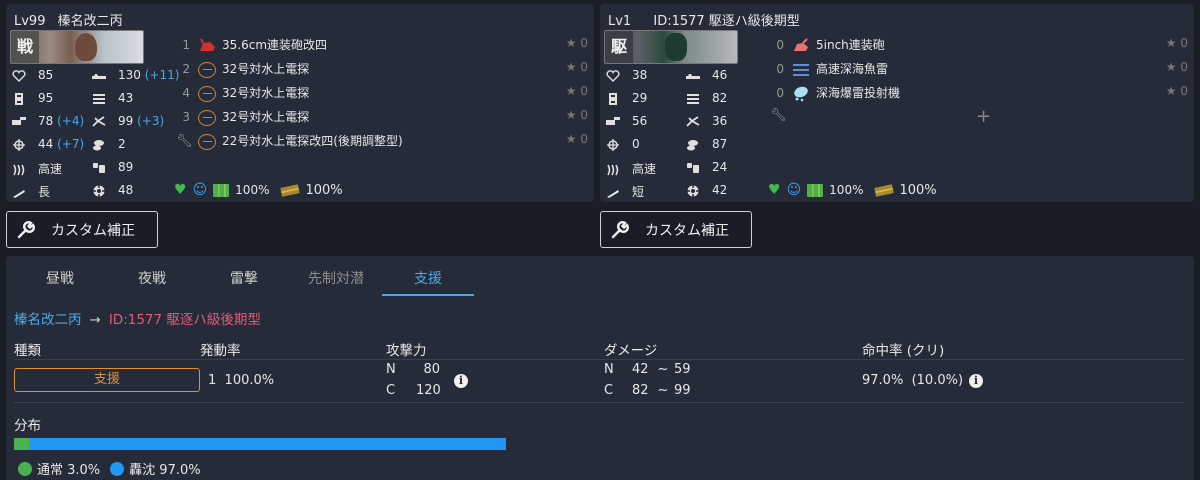 The width and height of the screenshot is (1200, 480). Describe the element at coordinates (619, 47) in the screenshot. I see `ship-type-tag: 駆` at that location.